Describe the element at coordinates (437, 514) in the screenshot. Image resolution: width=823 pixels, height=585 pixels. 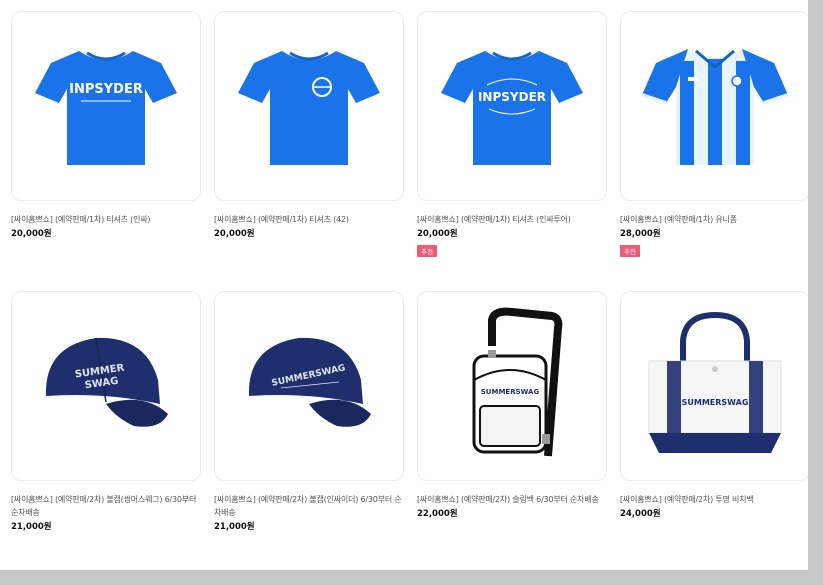
I see `product-price: 22,000원` at that location.